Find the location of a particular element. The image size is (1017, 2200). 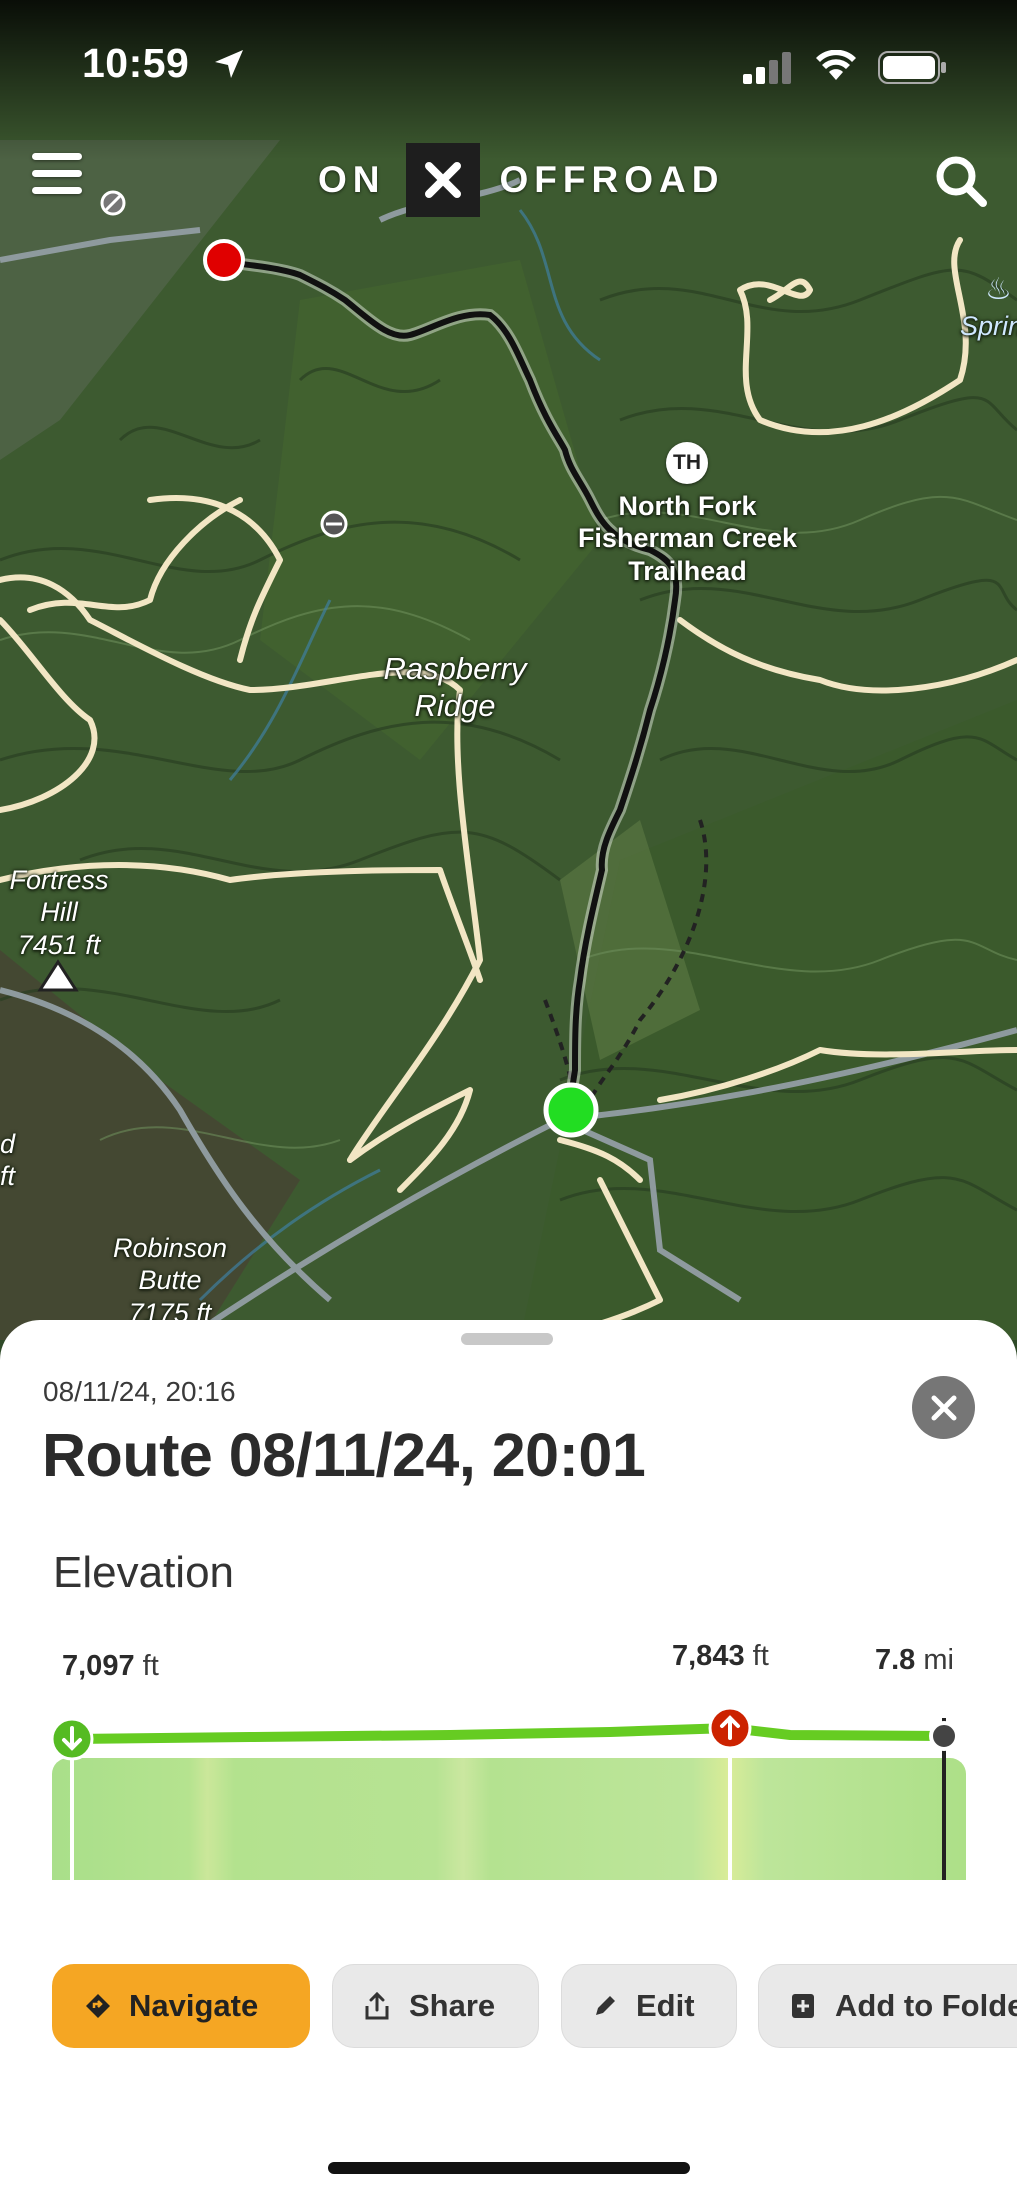

menu-button is located at coordinates (57, 176).